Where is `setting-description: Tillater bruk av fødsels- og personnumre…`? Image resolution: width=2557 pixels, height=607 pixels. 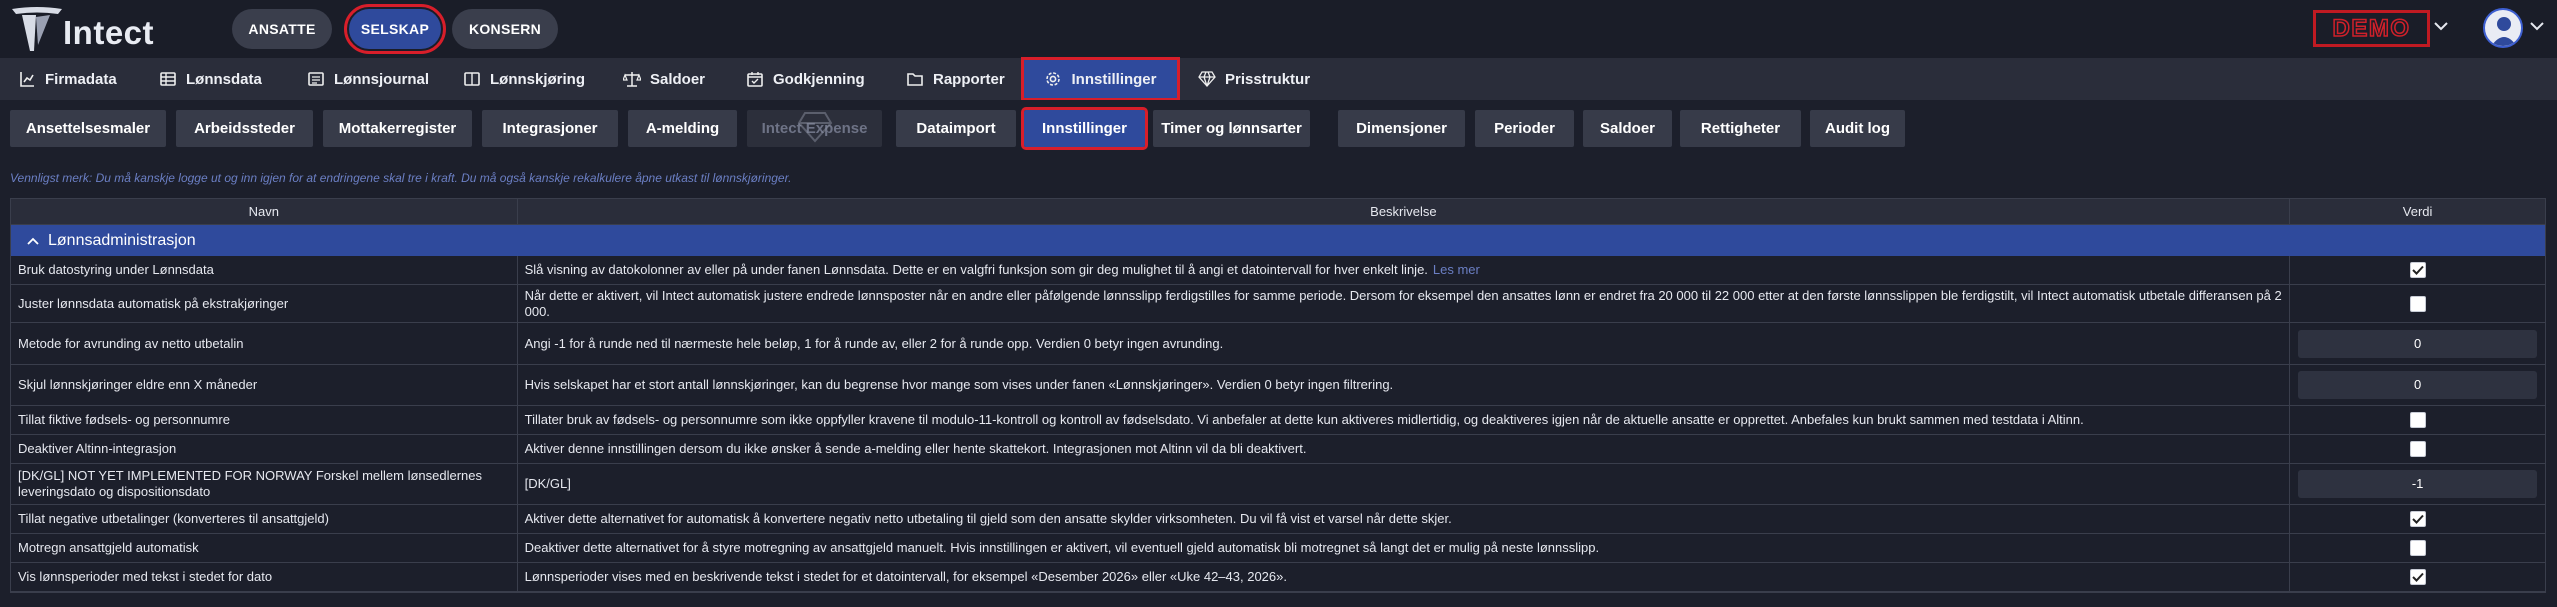 setting-description: Tillater bruk av fødsels- og personnumre… is located at coordinates (1404, 420).